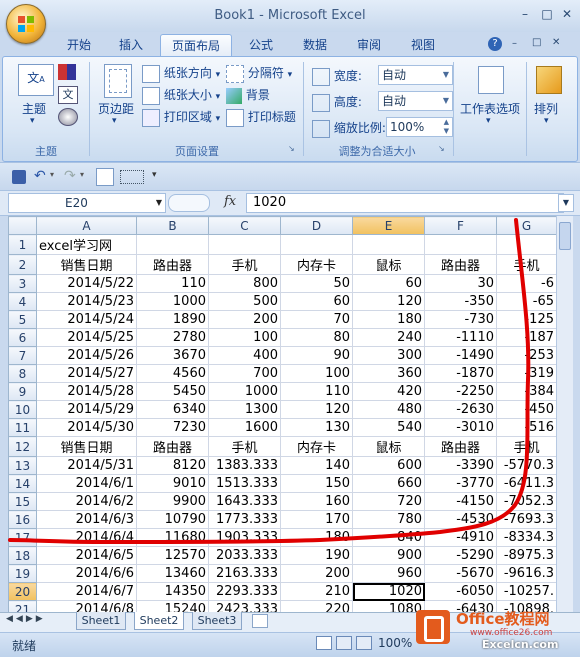 This screenshot has width=580, height=657. What do you see at coordinates (22, 301) in the screenshot?
I see `row-header: 4` at bounding box center [22, 301].